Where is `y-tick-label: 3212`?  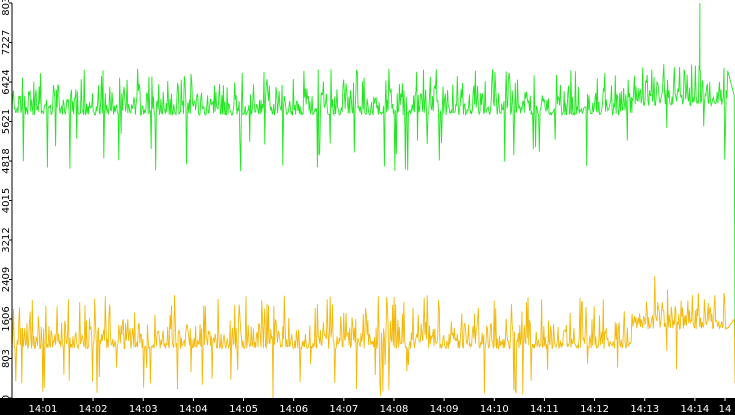
y-tick-label: 3212 is located at coordinates (6, 239).